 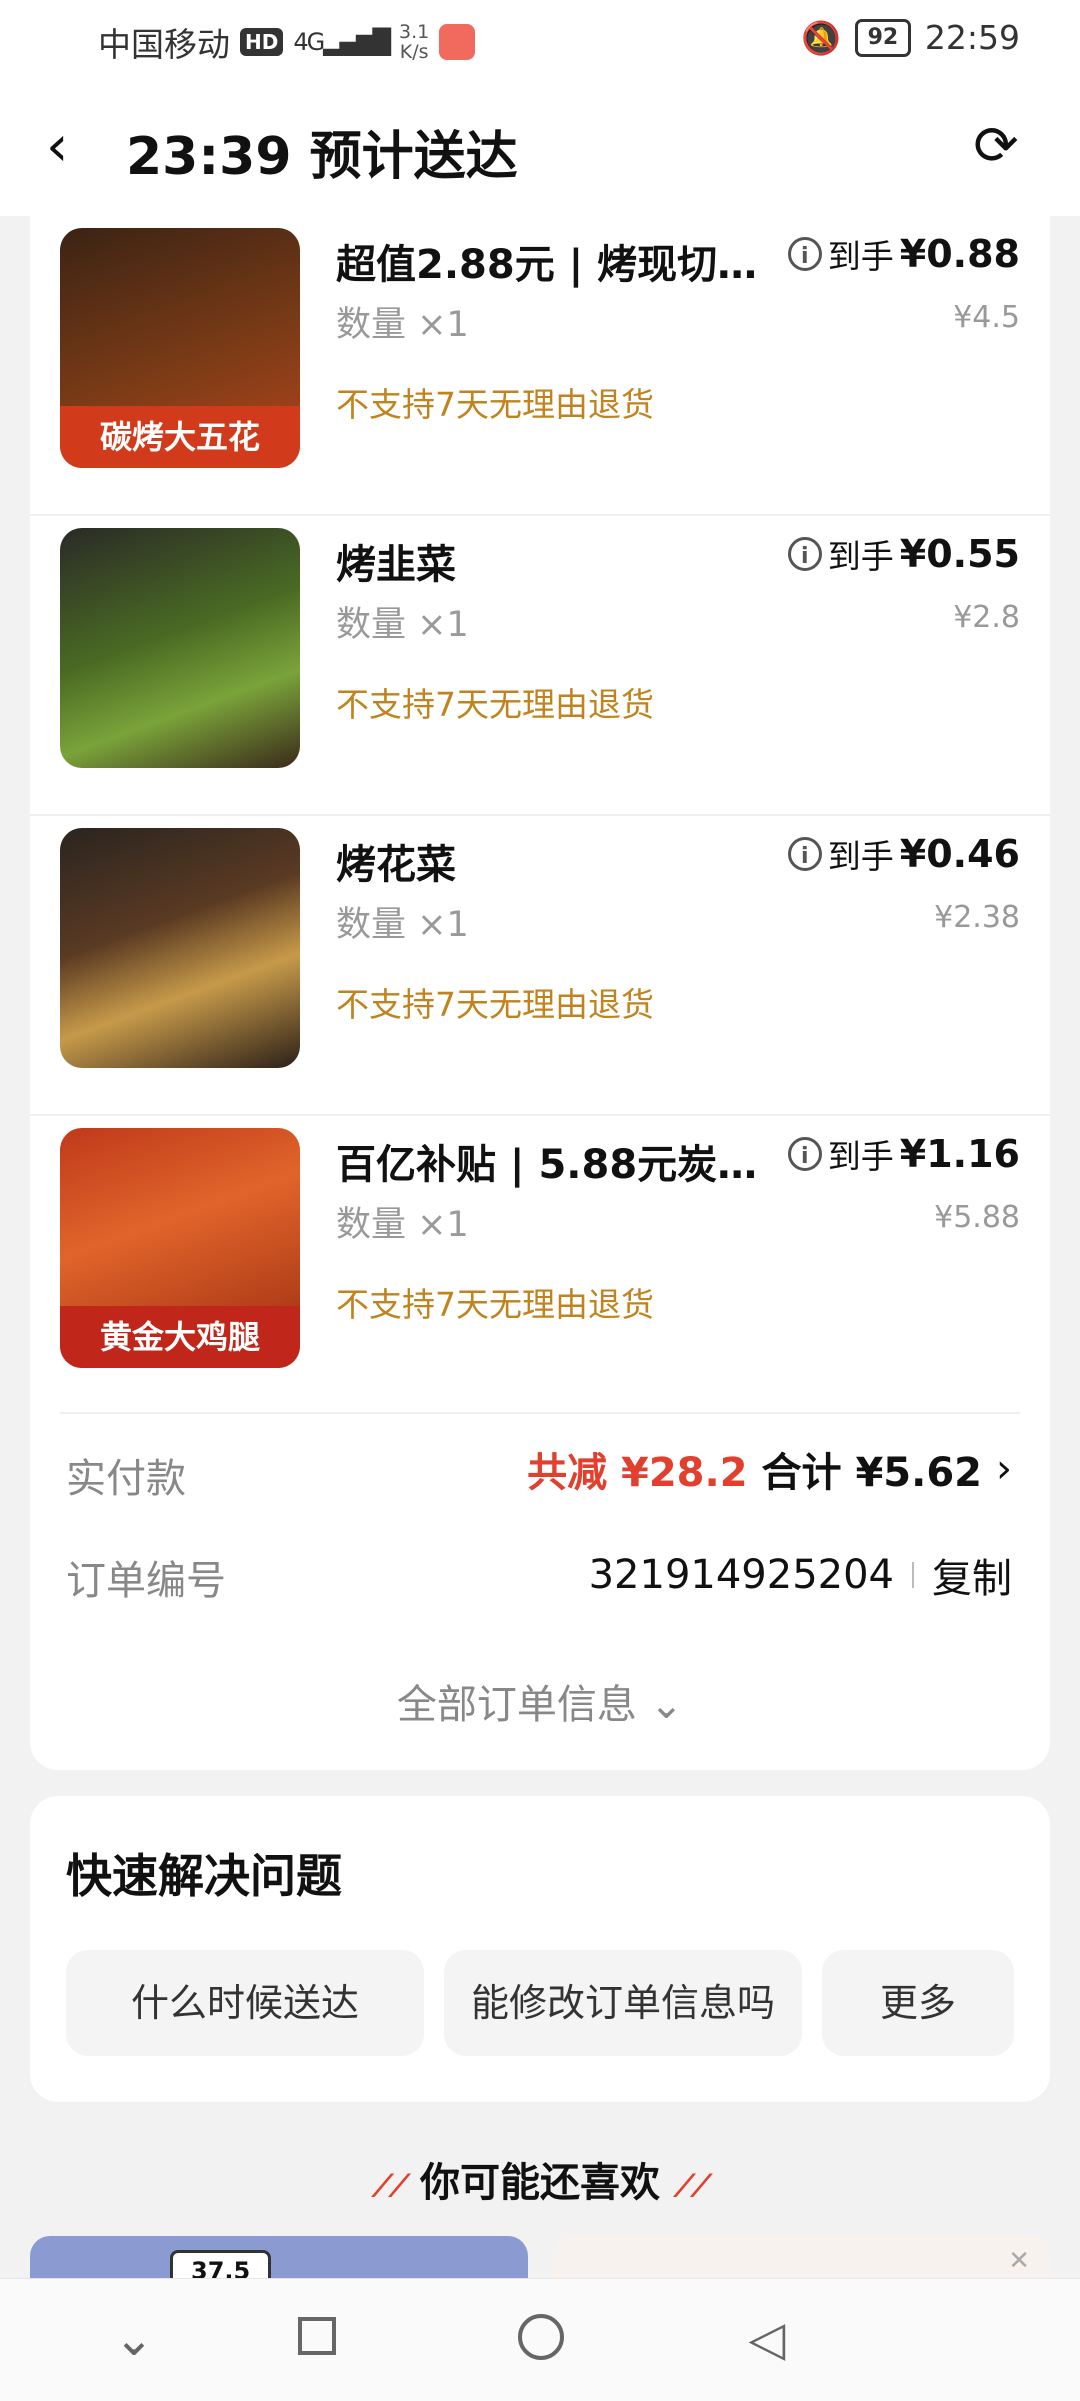 I want to click on recommend-title: ⟋⟋ 你可能还喜欢 ⟋⟋, so click(x=540, y=2179).